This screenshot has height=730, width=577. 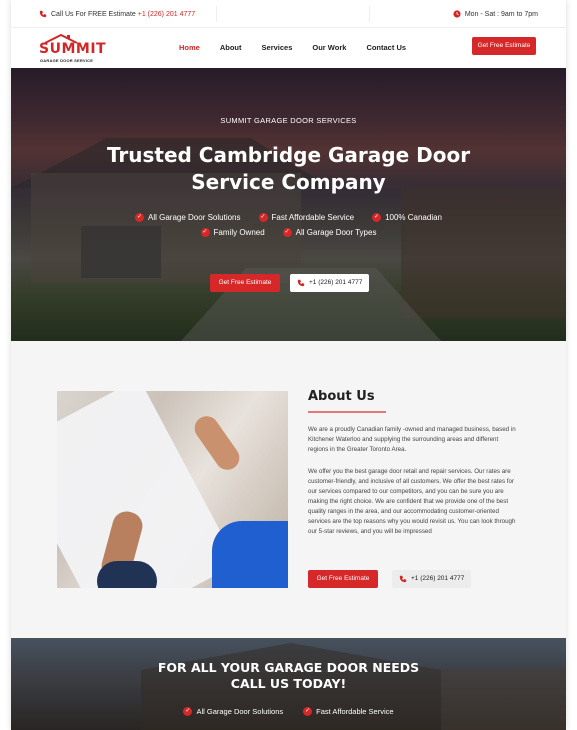 I want to click on about-title: About Us, so click(x=341, y=396).